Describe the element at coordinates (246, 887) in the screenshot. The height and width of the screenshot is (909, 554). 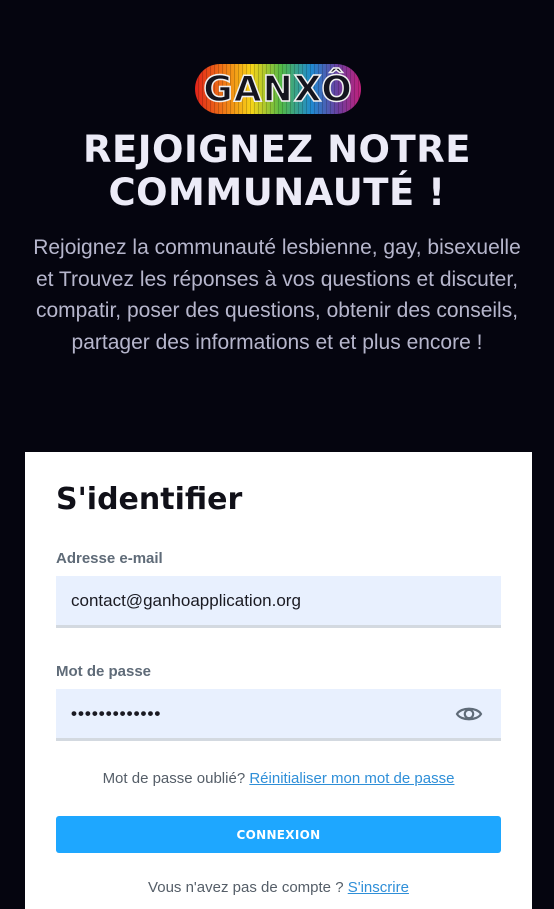
I see `signup-text: Vous n'avez pas de compte ?` at that location.